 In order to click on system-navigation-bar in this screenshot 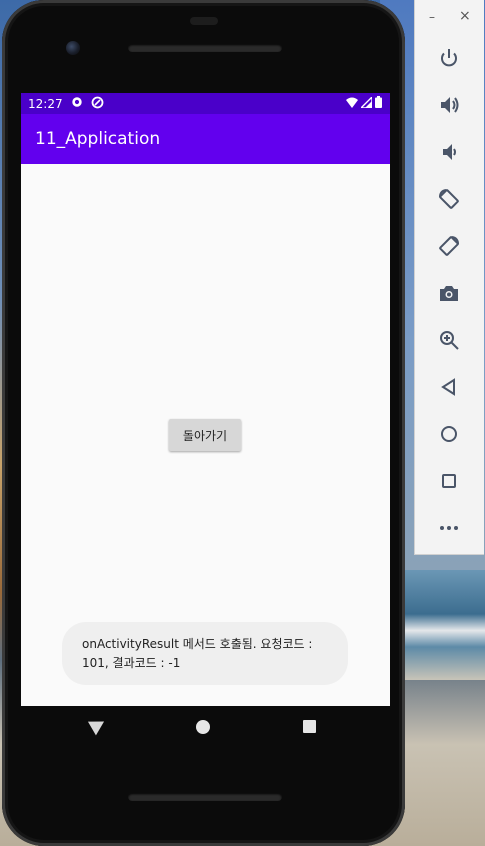, I will do `click(203, 727)`.